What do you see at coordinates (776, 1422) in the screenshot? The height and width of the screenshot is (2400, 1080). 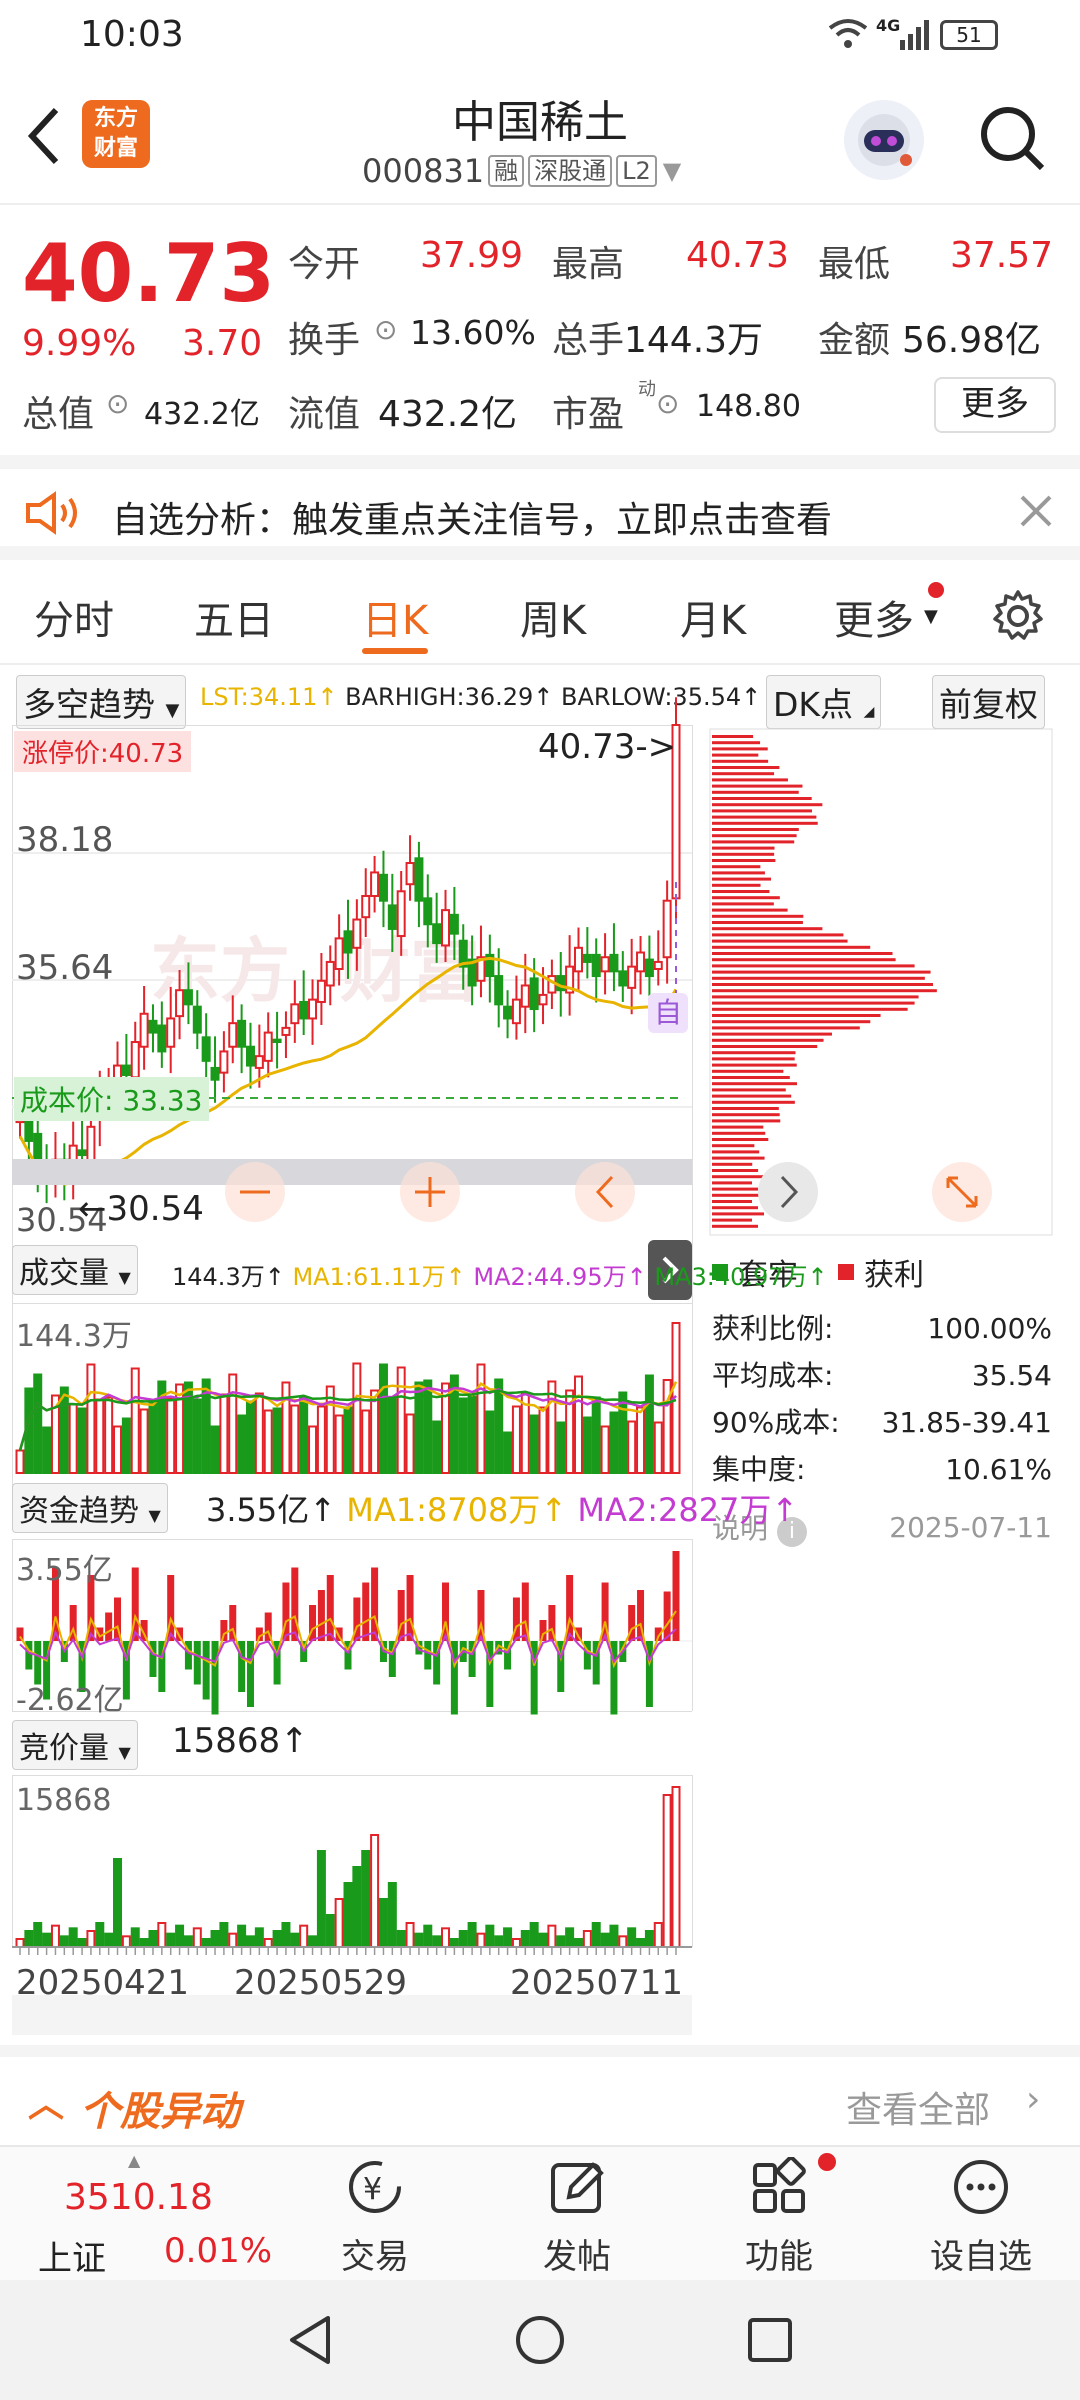 I see `chip-stat-label: 90%成本:` at bounding box center [776, 1422].